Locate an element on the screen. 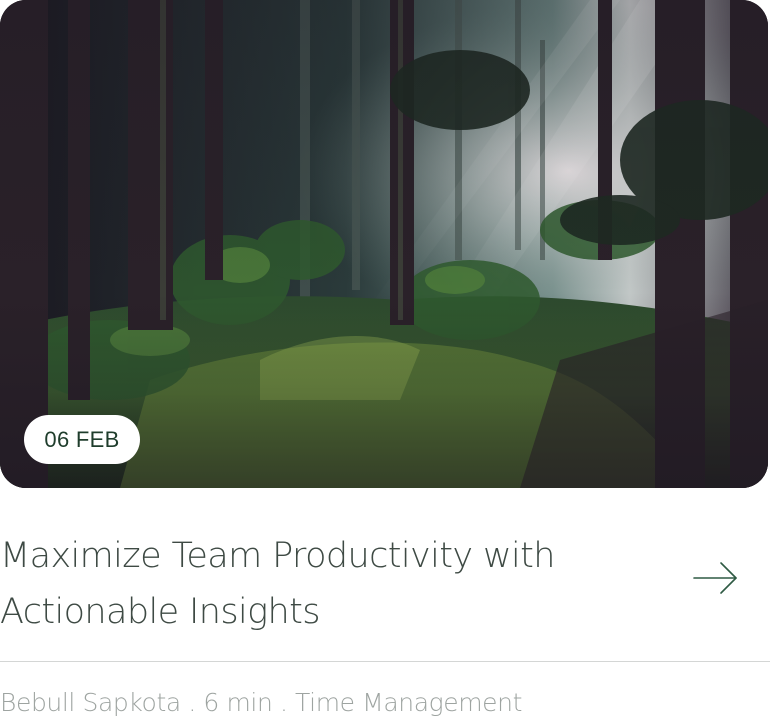  arrow-right-icon is located at coordinates (715, 578).